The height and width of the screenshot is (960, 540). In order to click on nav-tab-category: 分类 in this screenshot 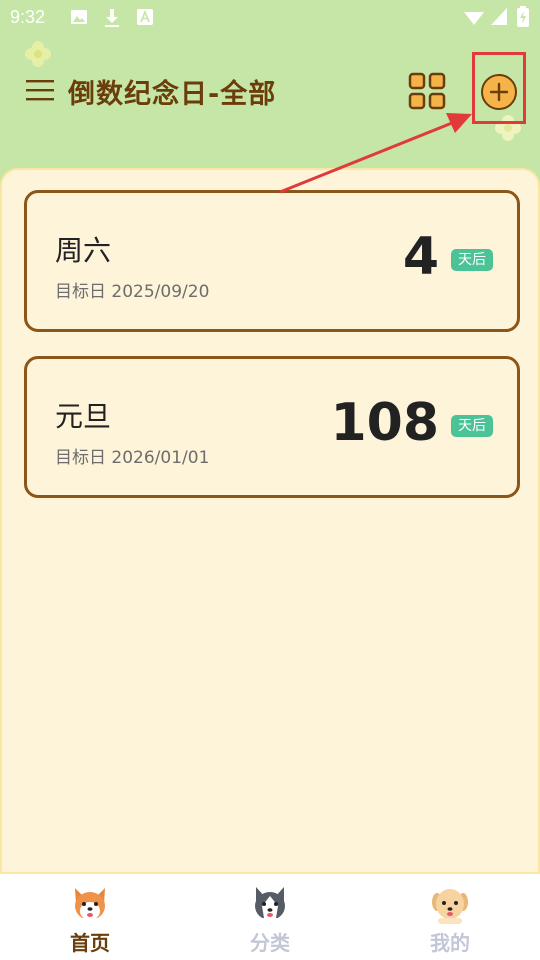, I will do `click(270, 922)`.